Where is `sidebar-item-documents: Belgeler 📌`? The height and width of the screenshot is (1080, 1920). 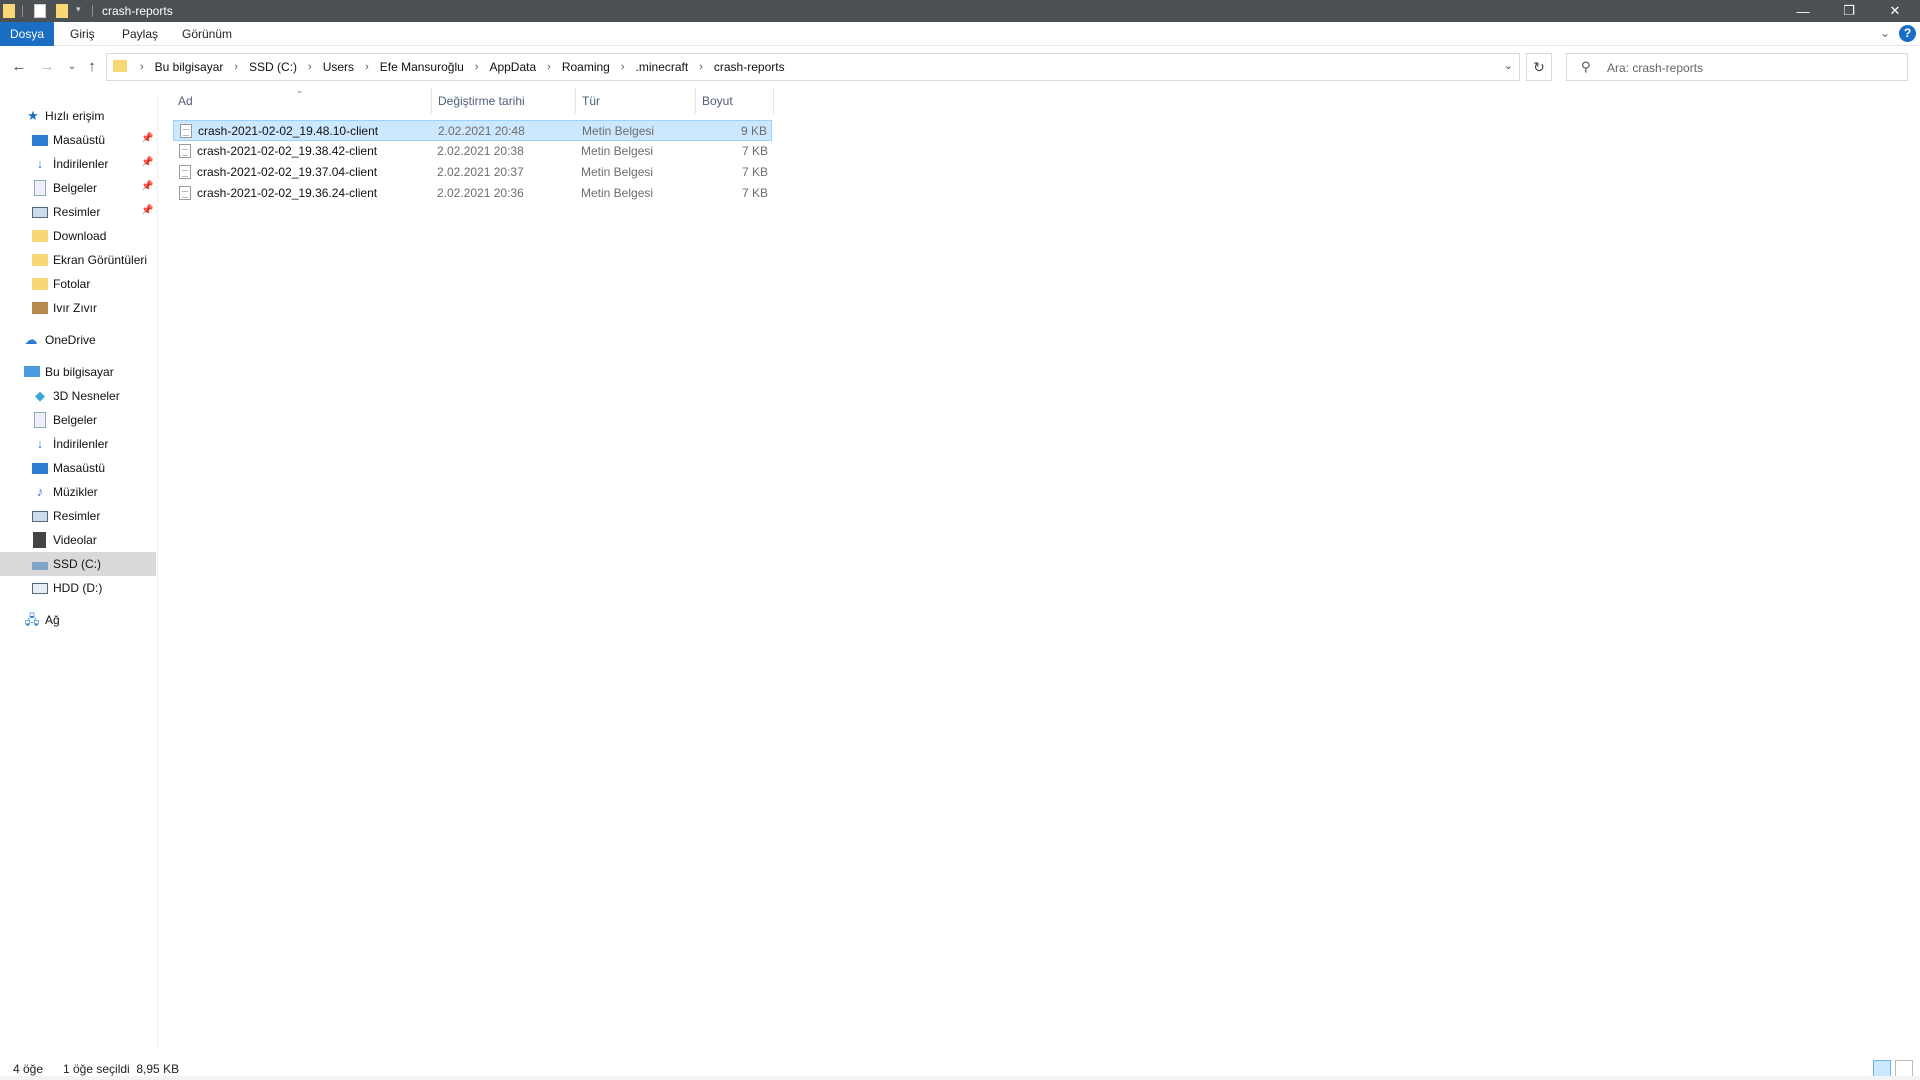 sidebar-item-documents: Belgeler 📌 is located at coordinates (78, 188).